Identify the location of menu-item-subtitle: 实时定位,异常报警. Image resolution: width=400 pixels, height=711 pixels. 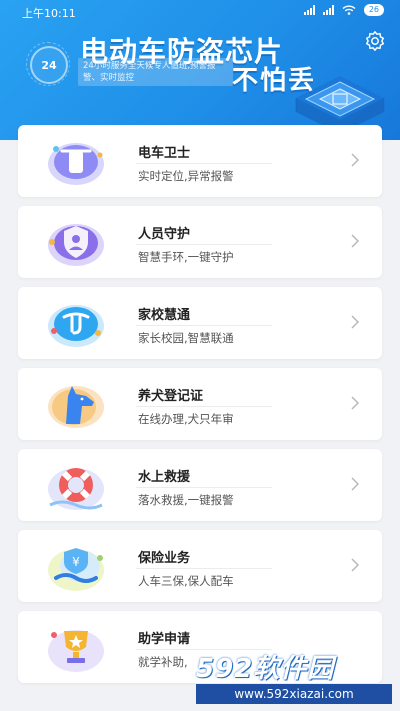
(186, 176).